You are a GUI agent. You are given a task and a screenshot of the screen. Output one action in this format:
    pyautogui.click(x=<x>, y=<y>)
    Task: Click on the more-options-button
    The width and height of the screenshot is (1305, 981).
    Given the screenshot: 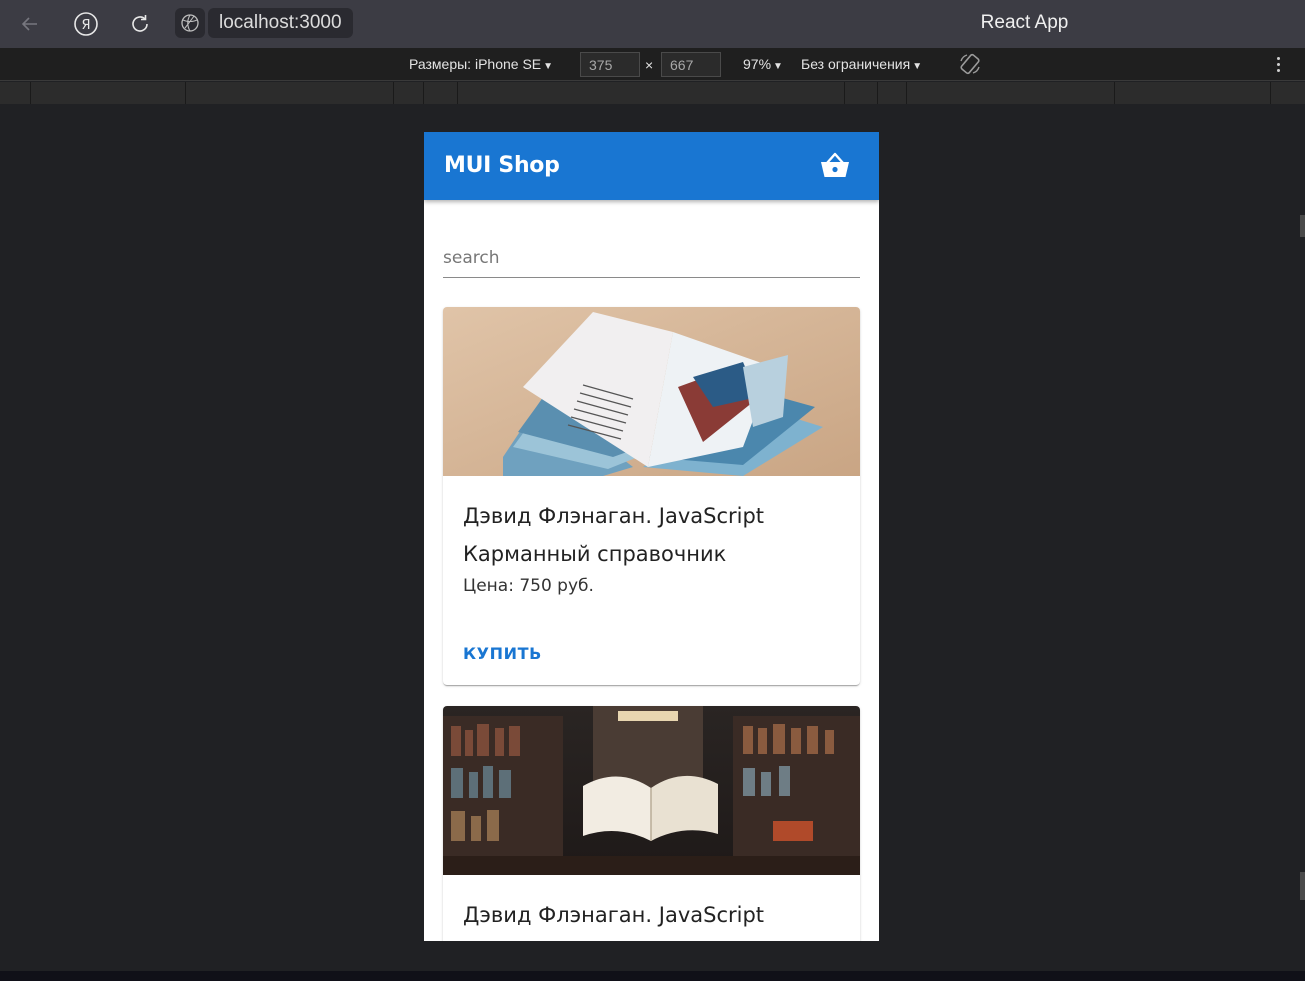 What is the action you would take?
    pyautogui.click(x=1278, y=64)
    